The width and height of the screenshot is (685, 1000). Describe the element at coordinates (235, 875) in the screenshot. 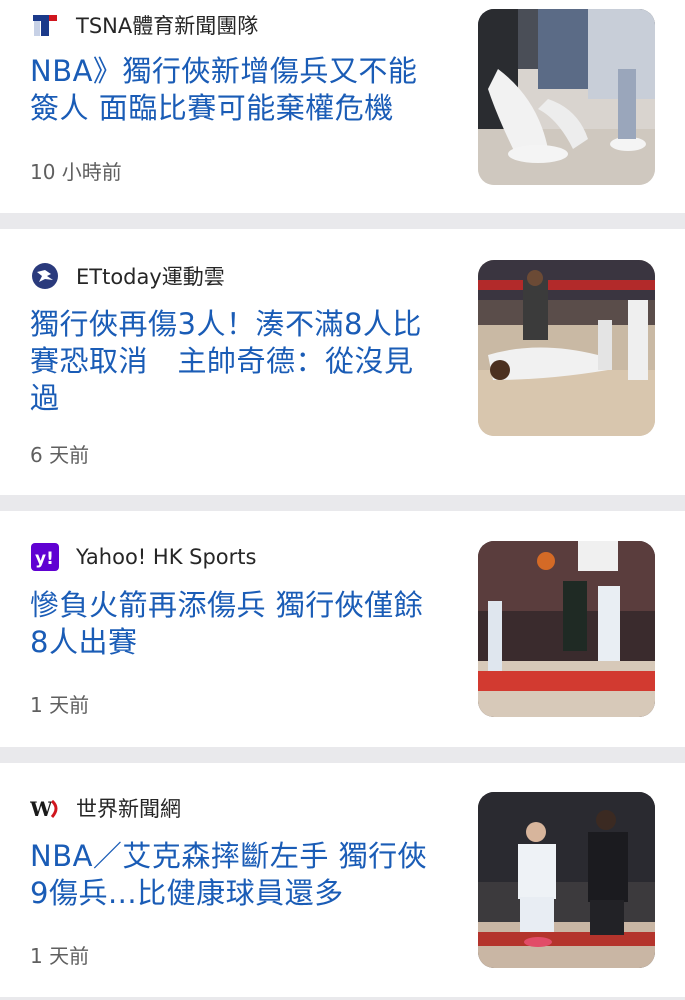

I see `headline: NBA／艾克森摔斷左手 獨行俠9傷兵...比健康球員還多` at that location.